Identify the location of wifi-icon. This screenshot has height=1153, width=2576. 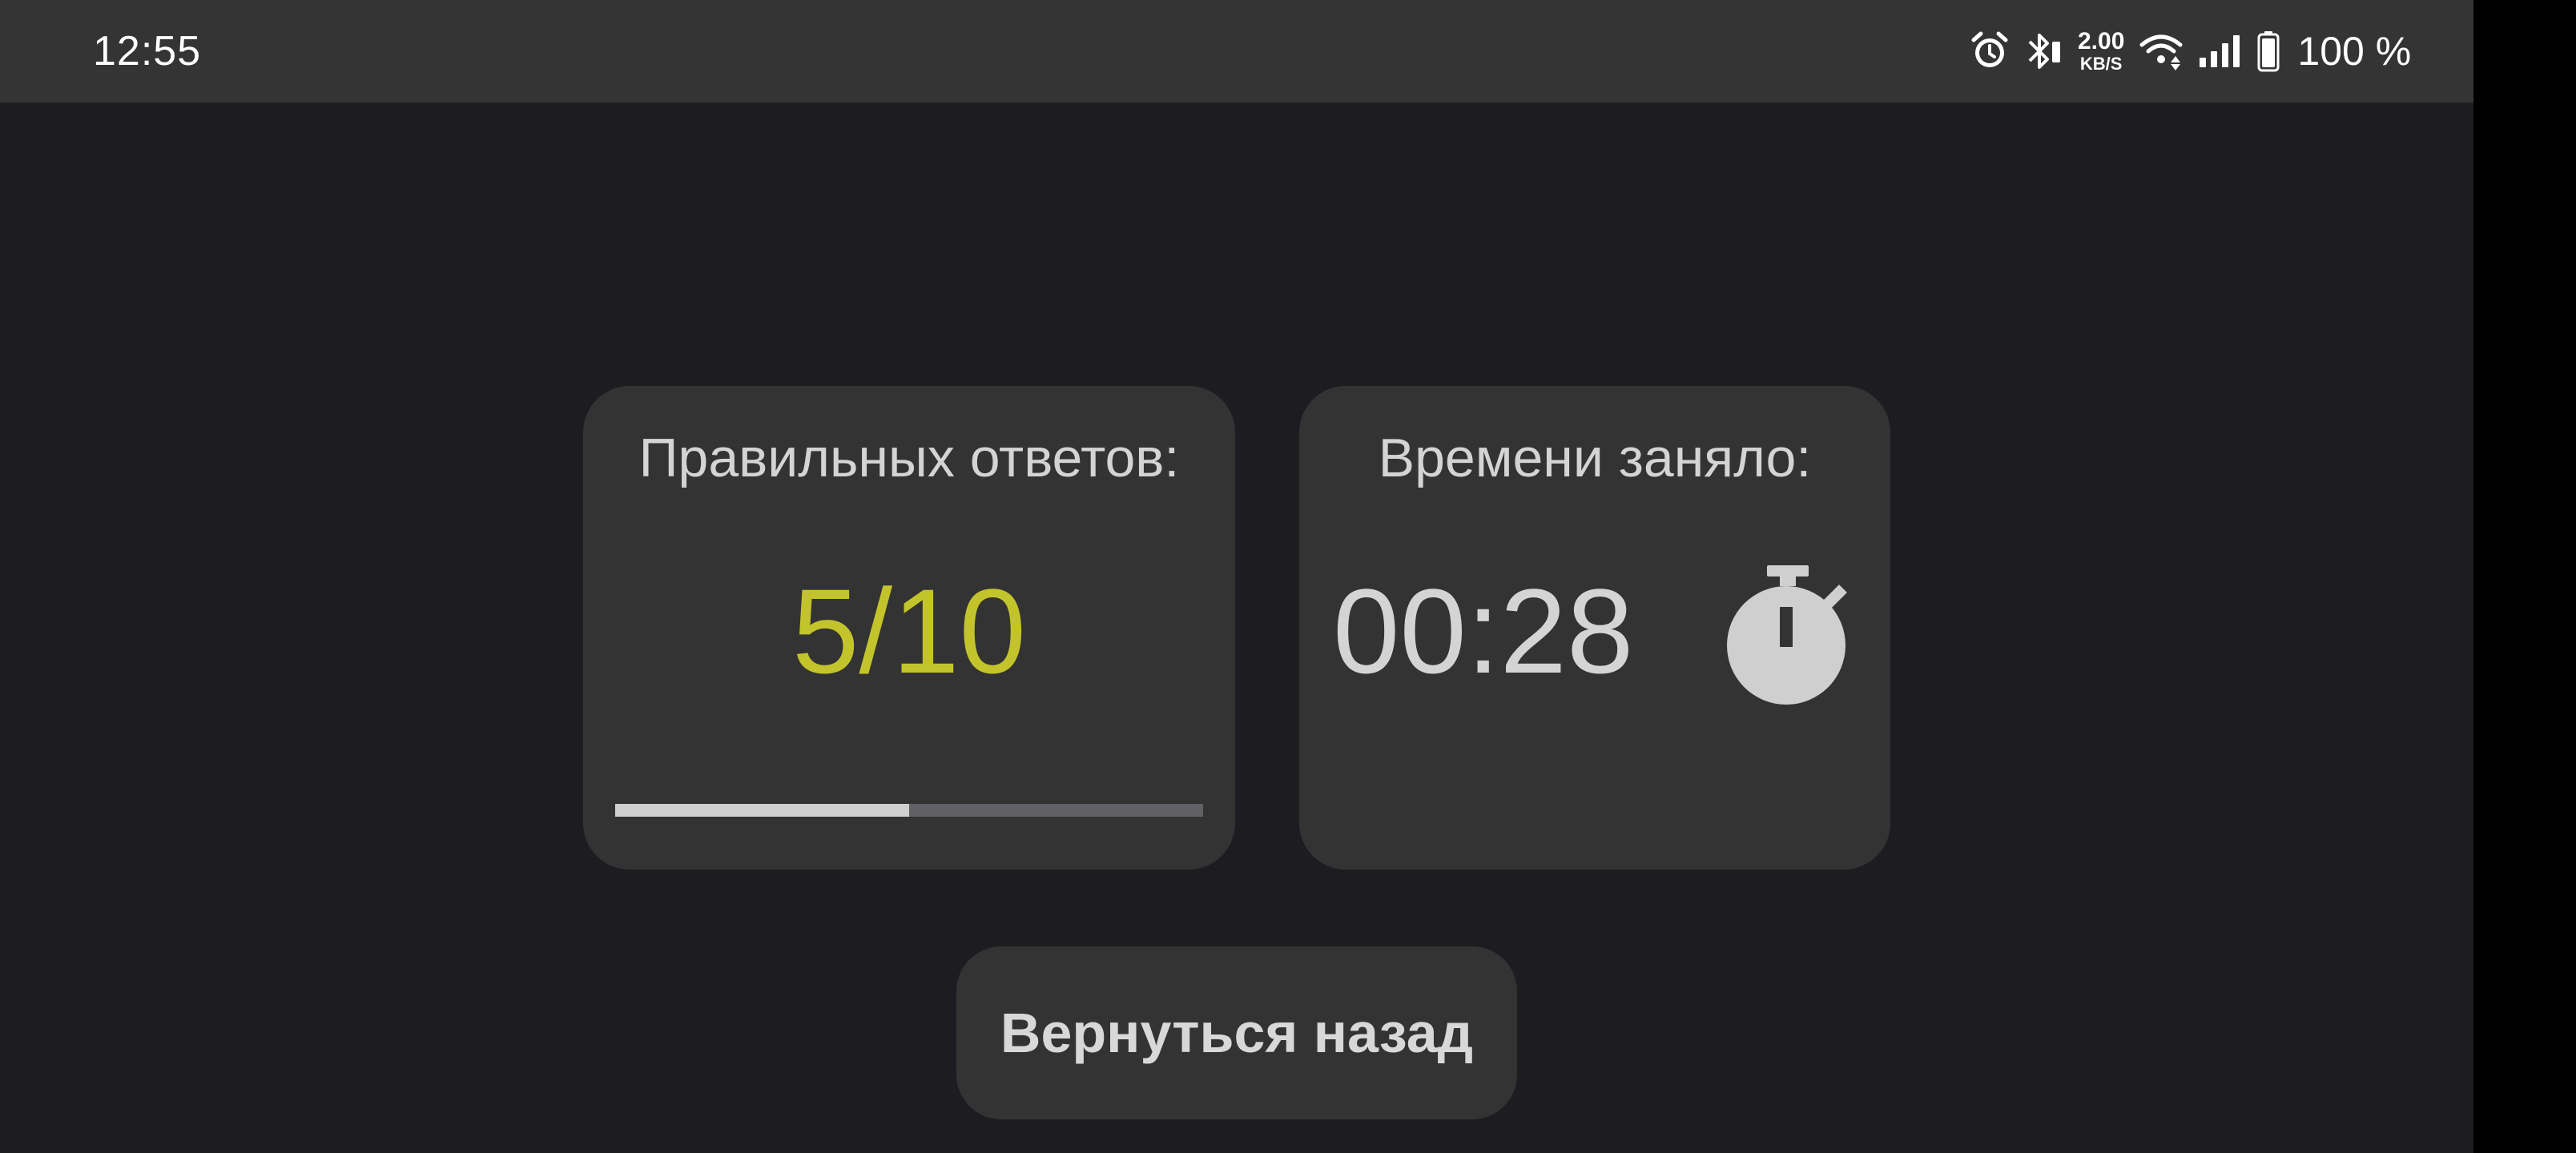
(2161, 51).